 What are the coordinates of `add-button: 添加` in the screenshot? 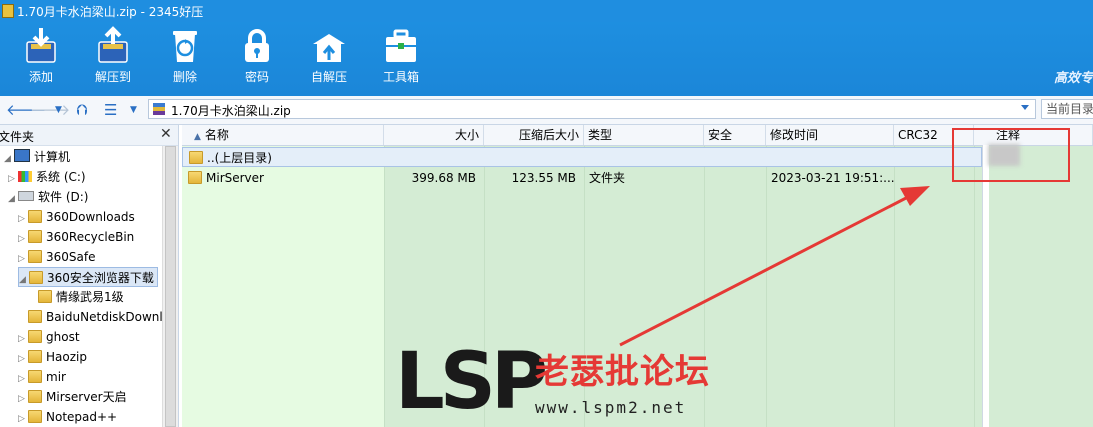 It's located at (41, 58).